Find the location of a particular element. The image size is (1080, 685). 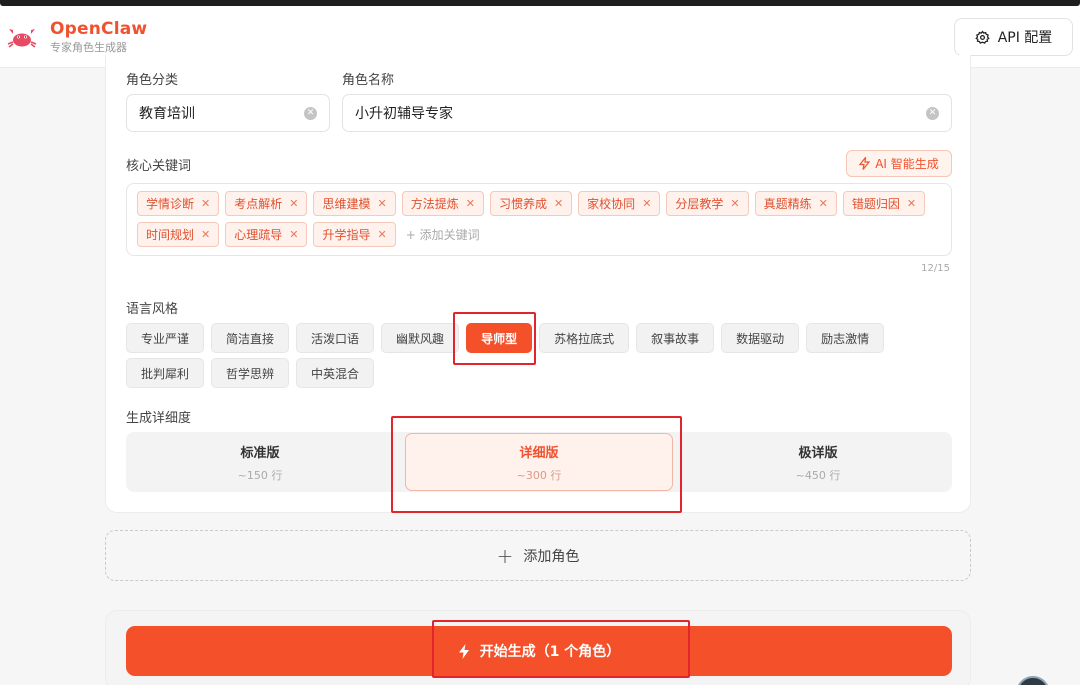

keyword-text: 真题精练 is located at coordinates (787, 204).